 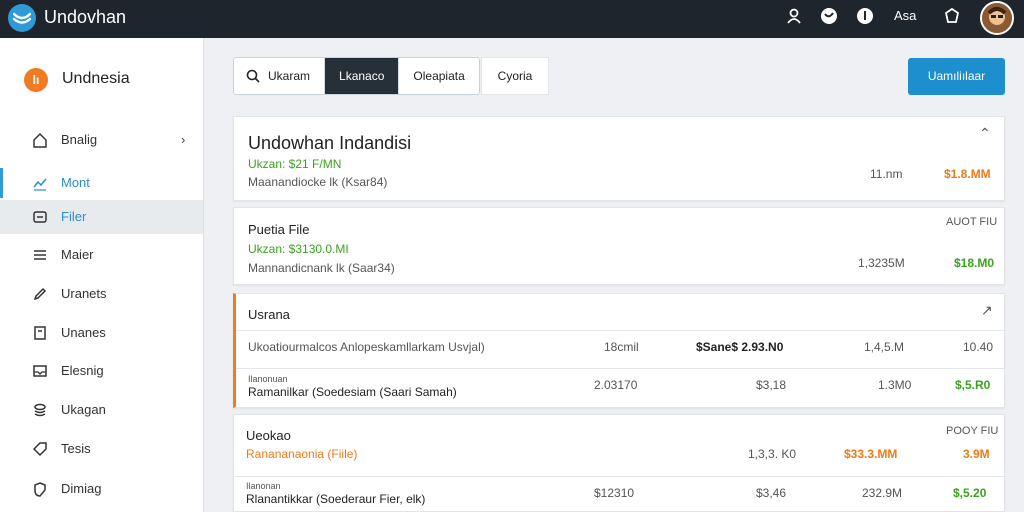 I want to click on list-icon, so click(x=40, y=255).